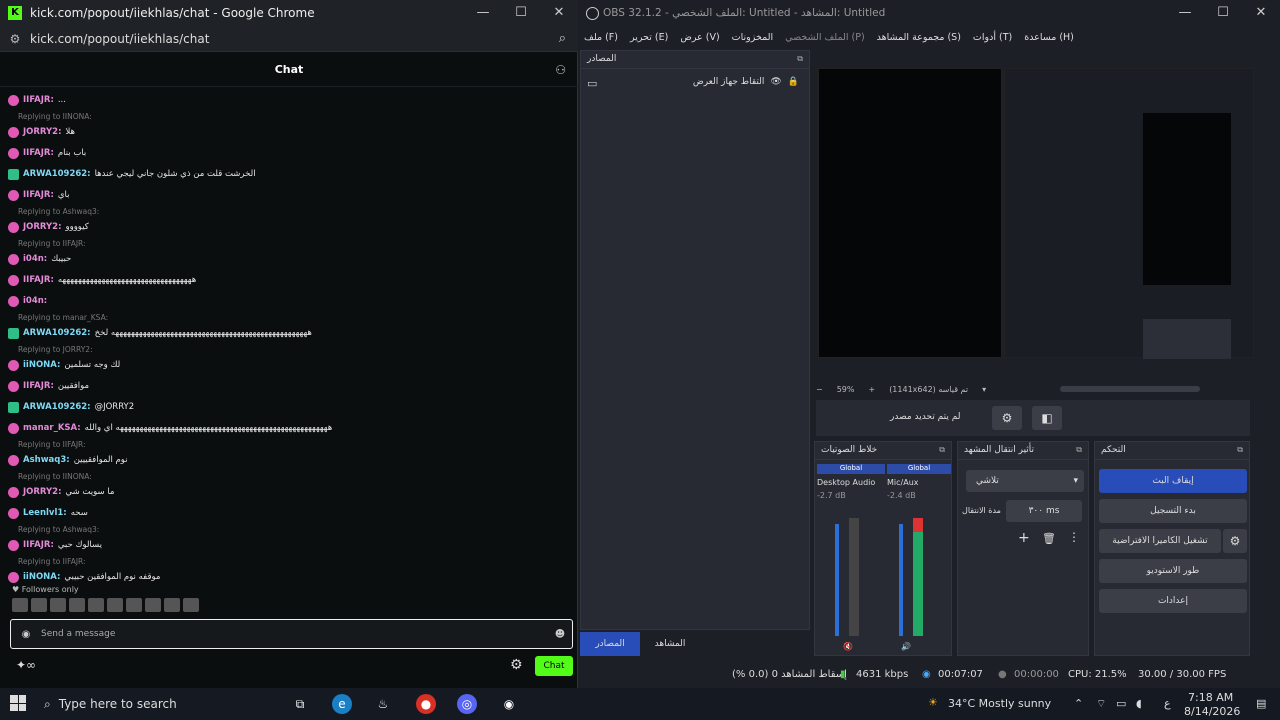 This screenshot has width=1280, height=720. Describe the element at coordinates (26, 665) in the screenshot. I see `kick-points-icon: ✦∞` at that location.